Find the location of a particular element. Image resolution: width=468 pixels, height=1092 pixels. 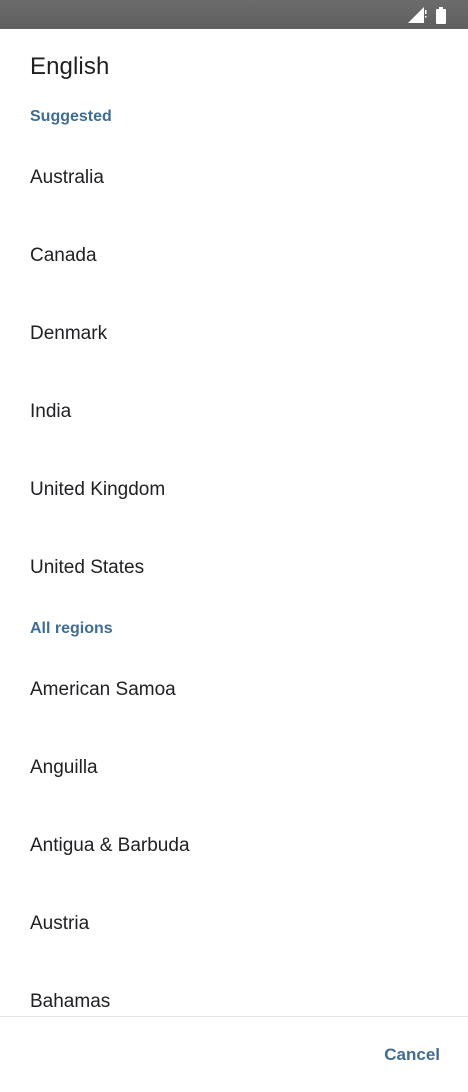

region-item: Anguilla is located at coordinates (234, 768).